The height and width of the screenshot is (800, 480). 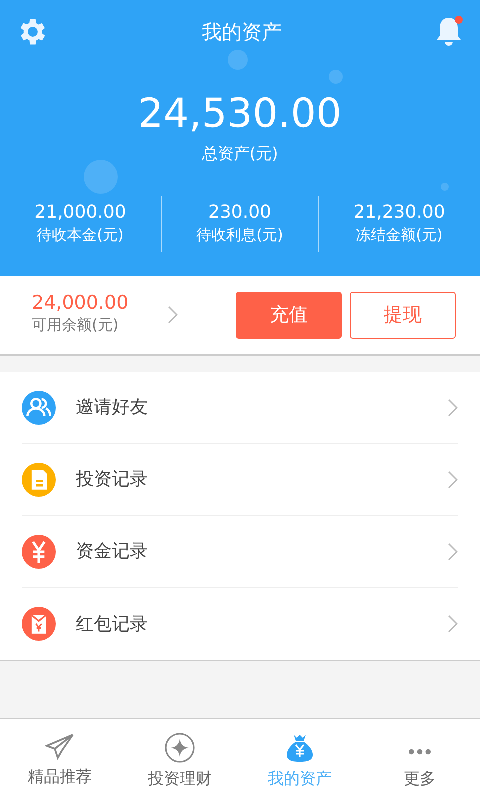 What do you see at coordinates (420, 752) in the screenshot?
I see `more-icon` at bounding box center [420, 752].